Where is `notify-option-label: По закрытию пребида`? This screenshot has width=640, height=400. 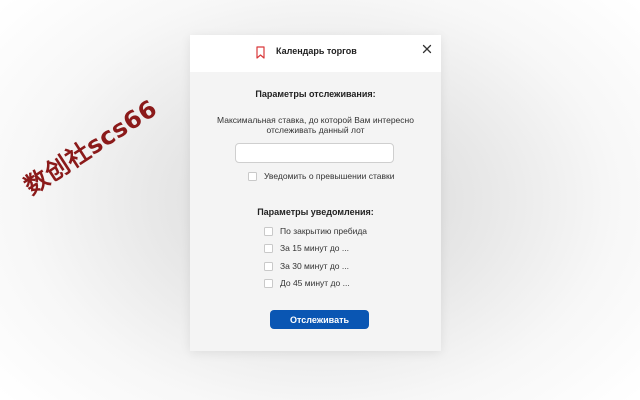 notify-option-label: По закрытию пребида is located at coordinates (324, 231).